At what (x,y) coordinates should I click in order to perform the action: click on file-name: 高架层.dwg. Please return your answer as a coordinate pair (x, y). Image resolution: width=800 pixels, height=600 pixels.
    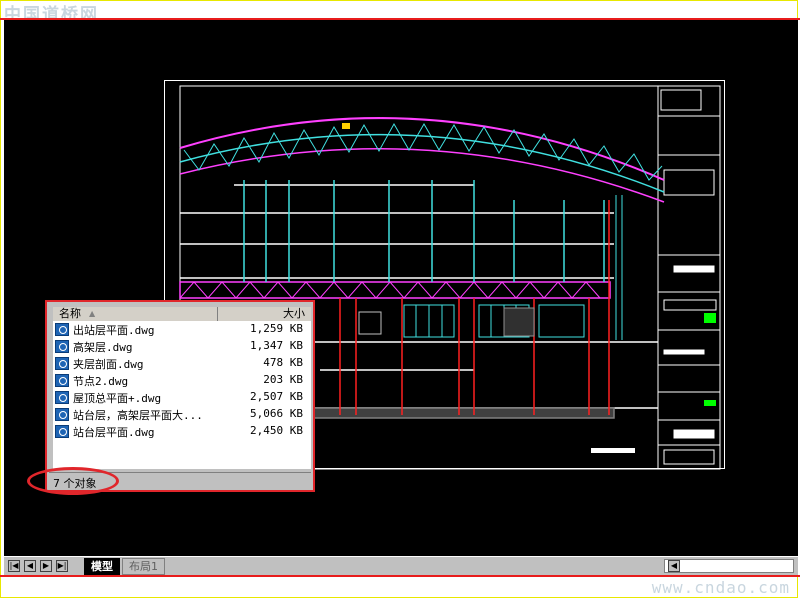
    Looking at the image, I should click on (103, 347).